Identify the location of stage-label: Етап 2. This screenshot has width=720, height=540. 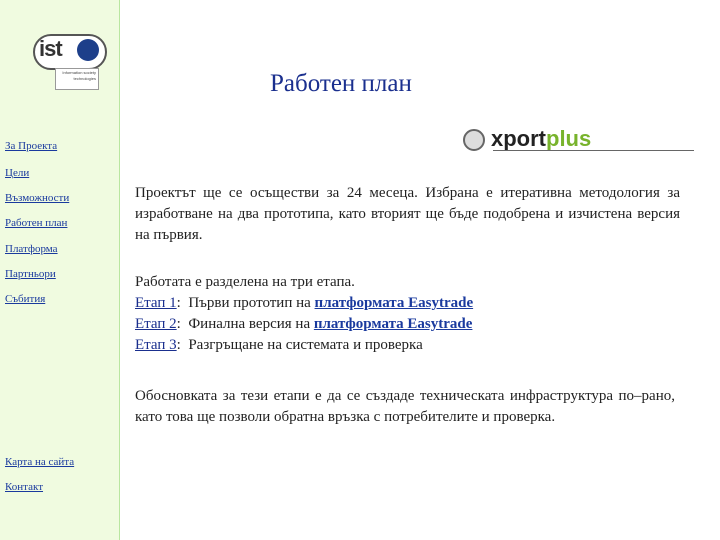
(156, 324).